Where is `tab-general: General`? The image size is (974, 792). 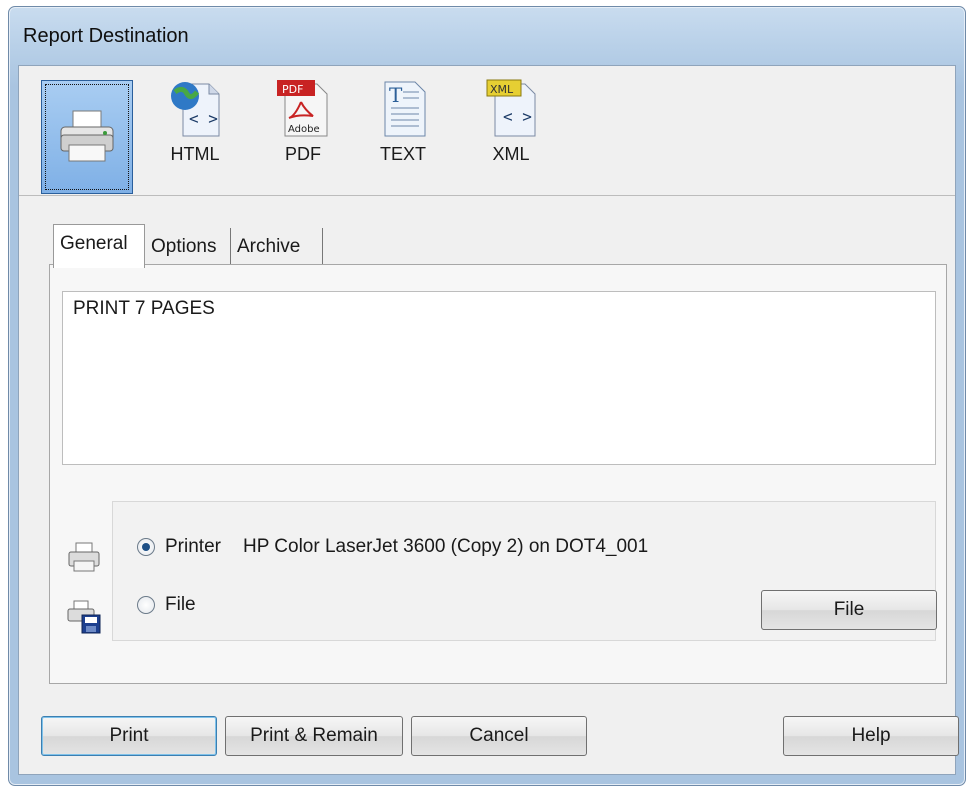 tab-general: General is located at coordinates (99, 246).